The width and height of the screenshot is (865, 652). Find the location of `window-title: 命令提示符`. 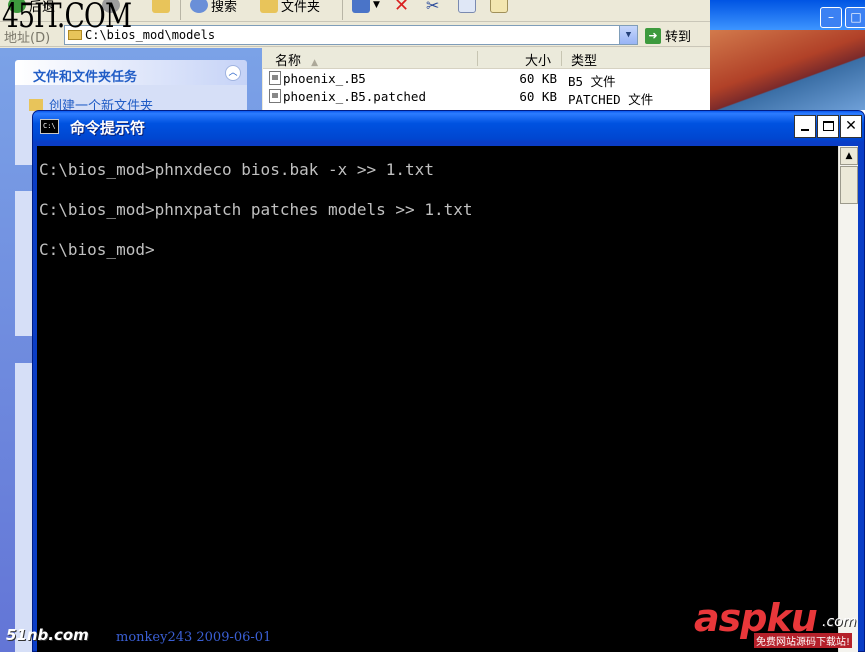

window-title: 命令提示符 is located at coordinates (108, 128).